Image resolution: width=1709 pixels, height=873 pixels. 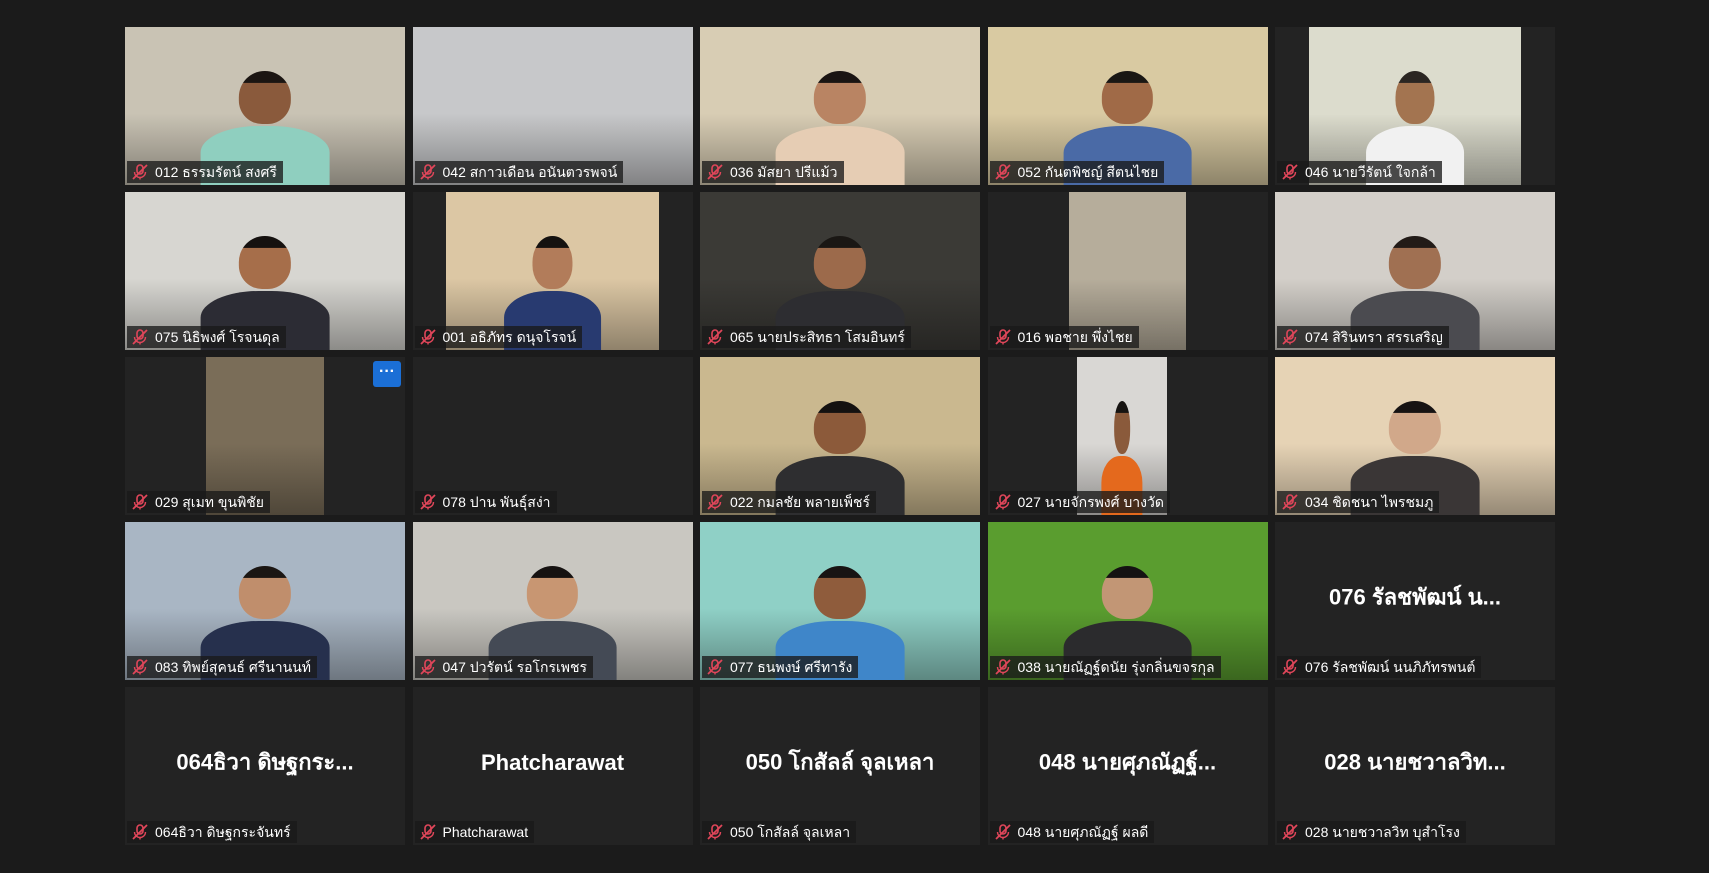 What do you see at coordinates (552, 436) in the screenshot?
I see `participant-tile: 078 ปาน พันธุ์สง่า` at bounding box center [552, 436].